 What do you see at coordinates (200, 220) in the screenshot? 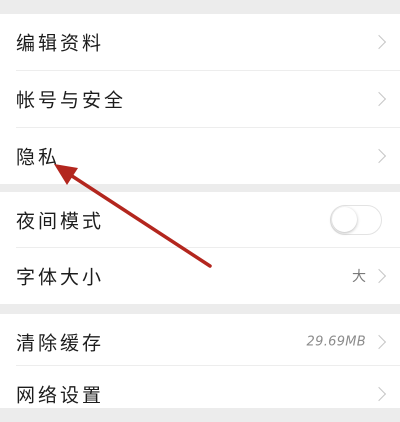
I see `night-mode-item: 夜间模式` at bounding box center [200, 220].